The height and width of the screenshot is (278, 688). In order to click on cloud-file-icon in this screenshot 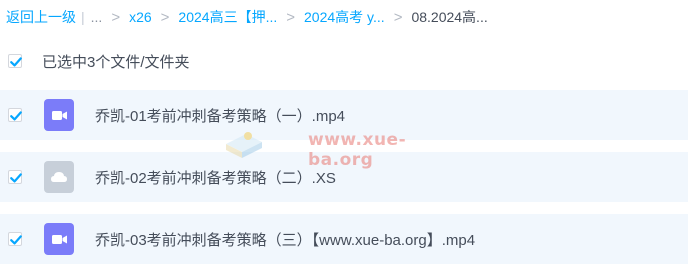, I will do `click(59, 177)`.